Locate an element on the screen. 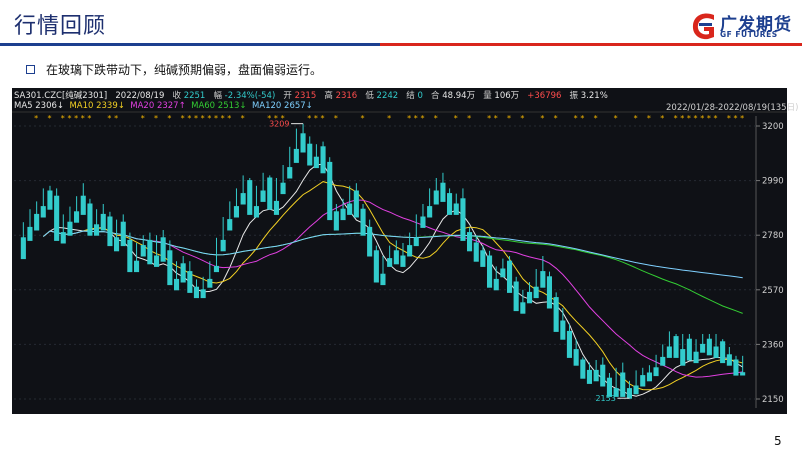 This screenshot has width=802, height=451. ma20-value: 2327↑ is located at coordinates (171, 106).